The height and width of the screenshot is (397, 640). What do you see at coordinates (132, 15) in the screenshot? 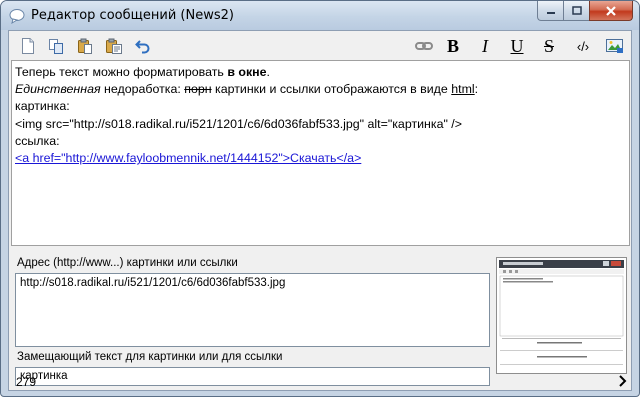
I see `window-title: Редактор сообщений (News2)` at bounding box center [132, 15].